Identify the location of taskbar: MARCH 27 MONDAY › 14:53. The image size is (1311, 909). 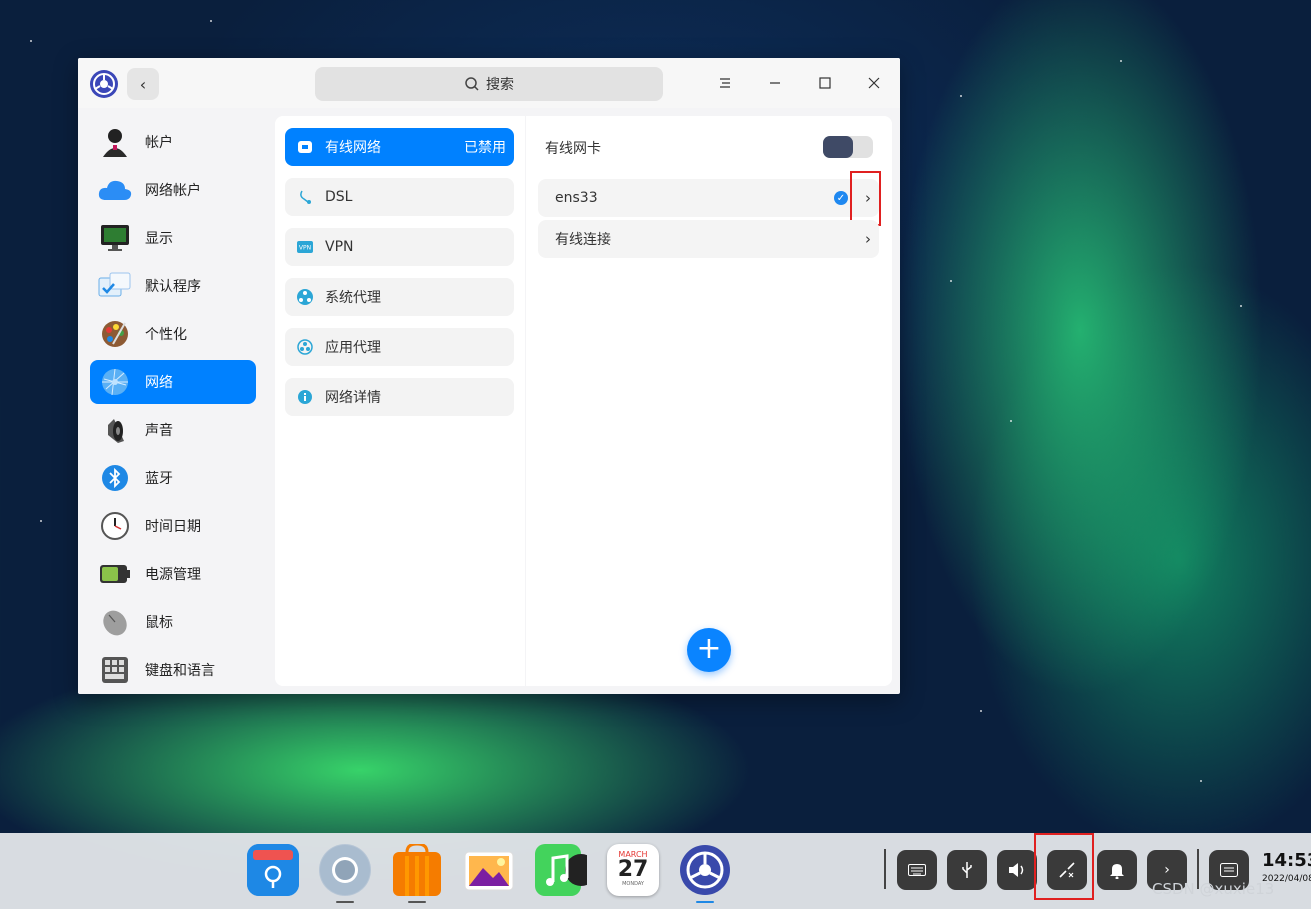
(655, 871).